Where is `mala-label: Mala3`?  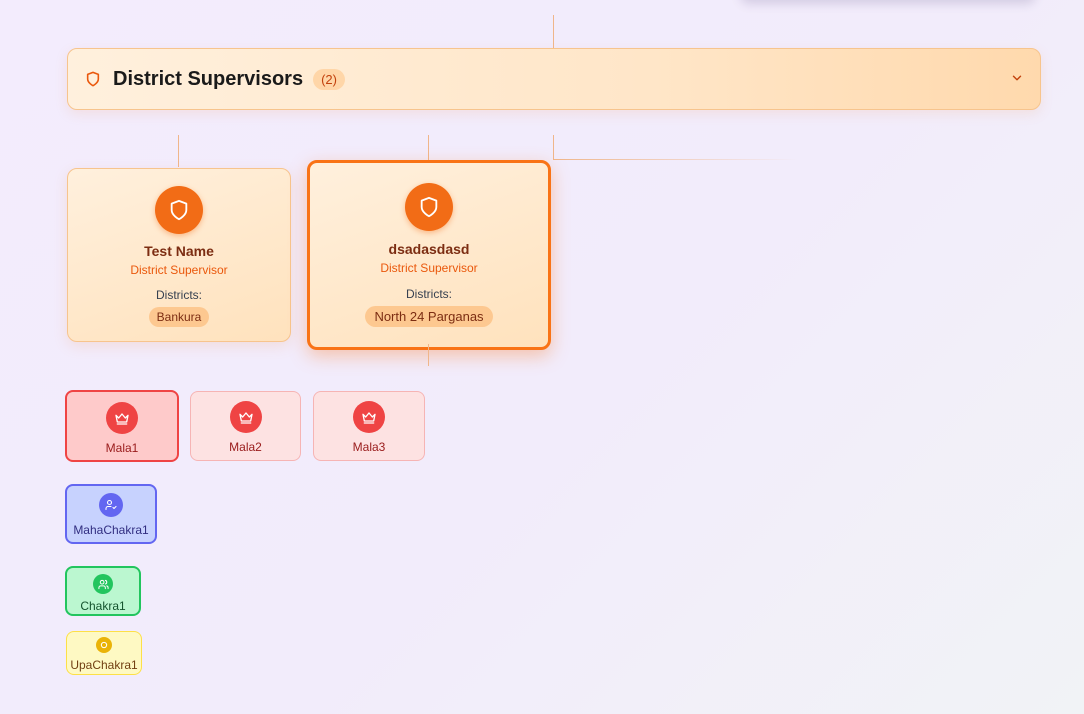 mala-label: Mala3 is located at coordinates (369, 447).